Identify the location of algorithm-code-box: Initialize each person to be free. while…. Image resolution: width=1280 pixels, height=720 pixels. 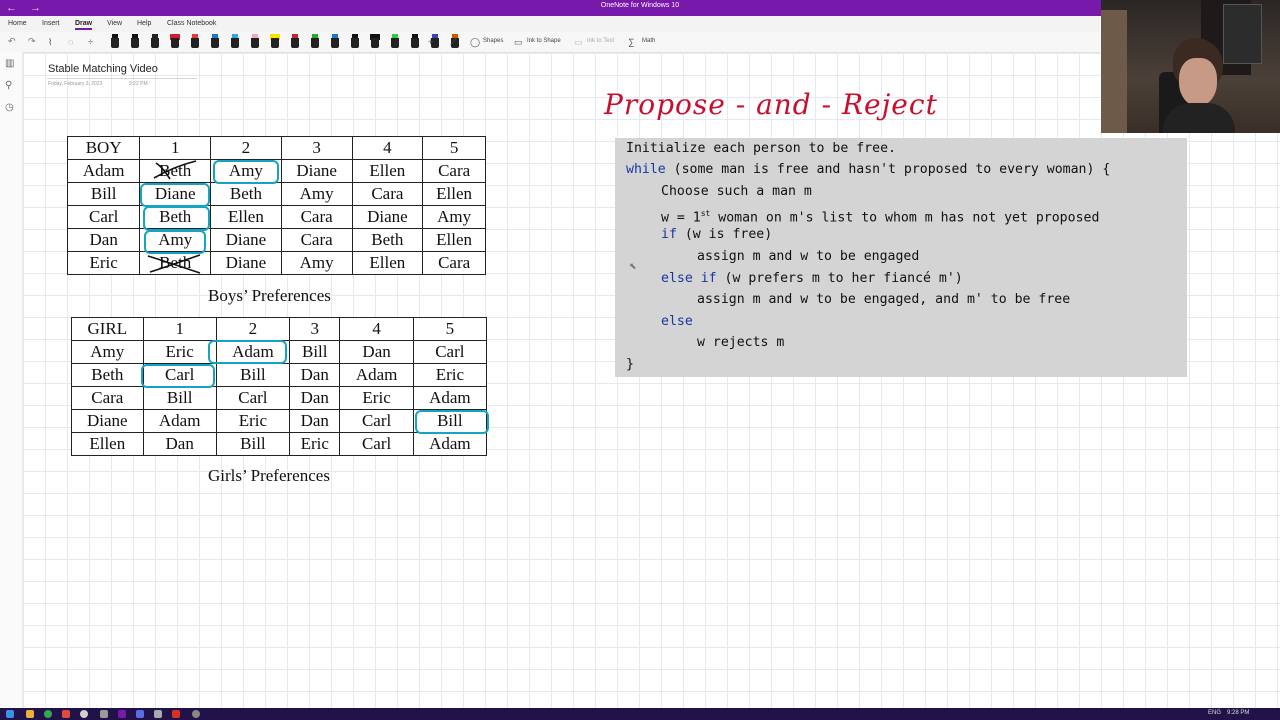
(901, 257).